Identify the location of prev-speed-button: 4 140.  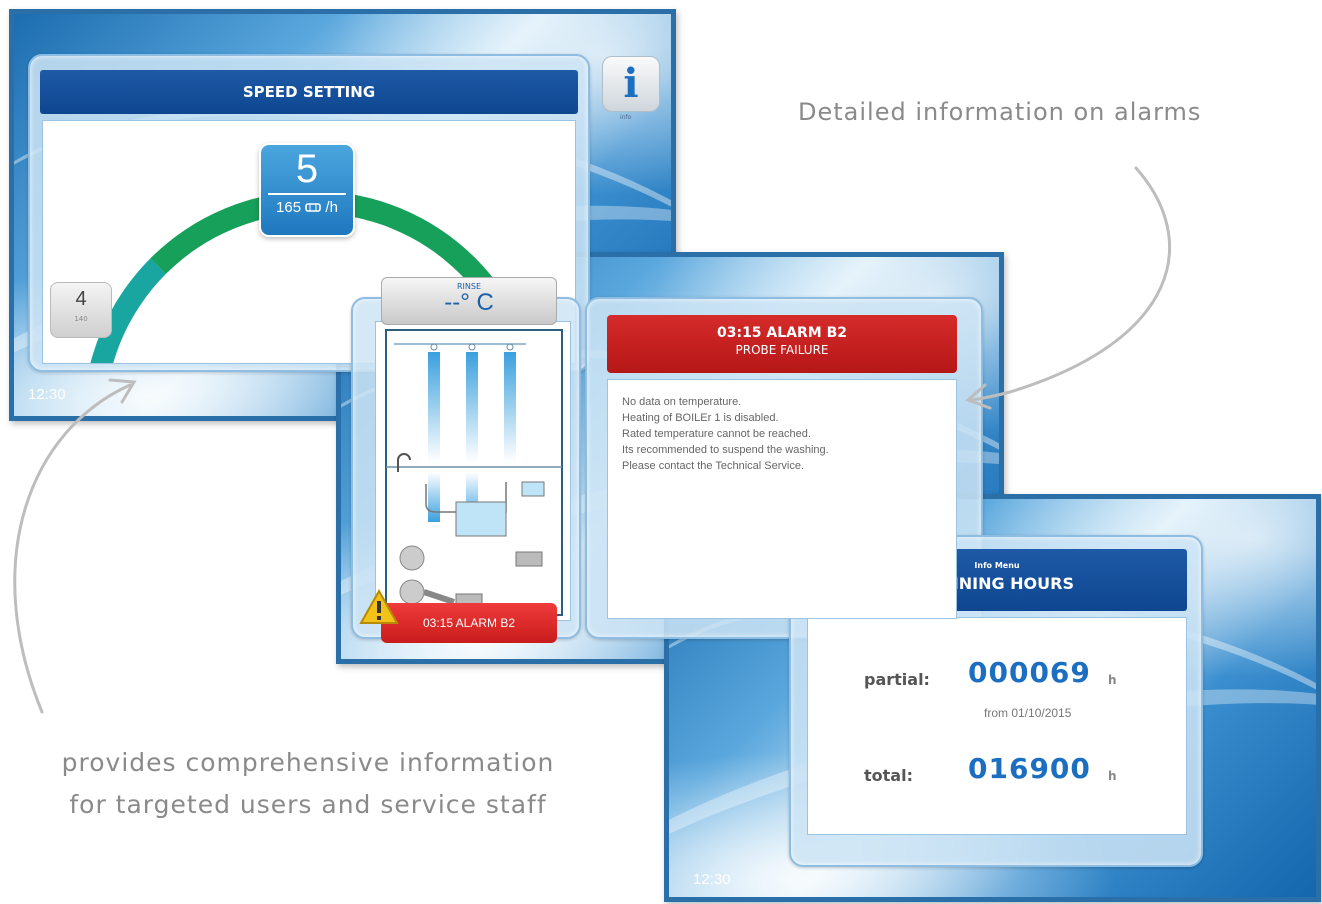
(81, 310).